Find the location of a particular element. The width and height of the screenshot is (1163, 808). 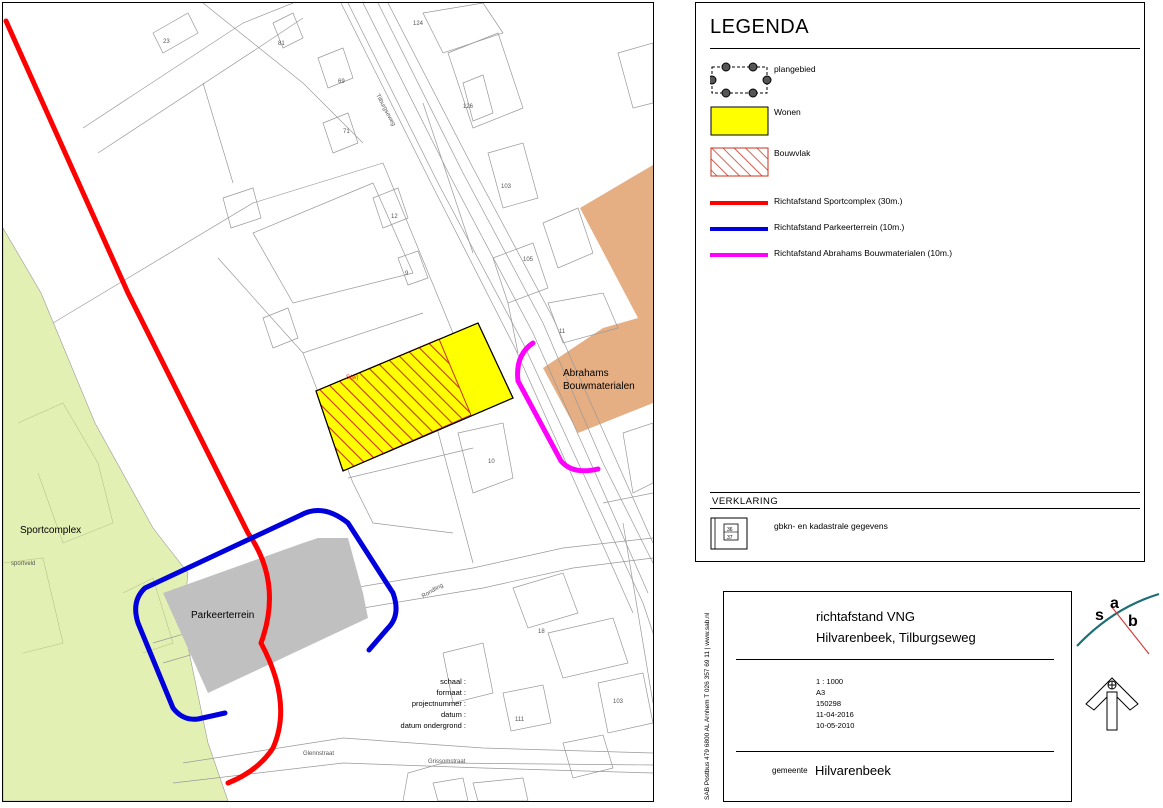

meta-value: 10-05-2010 is located at coordinates (835, 725).